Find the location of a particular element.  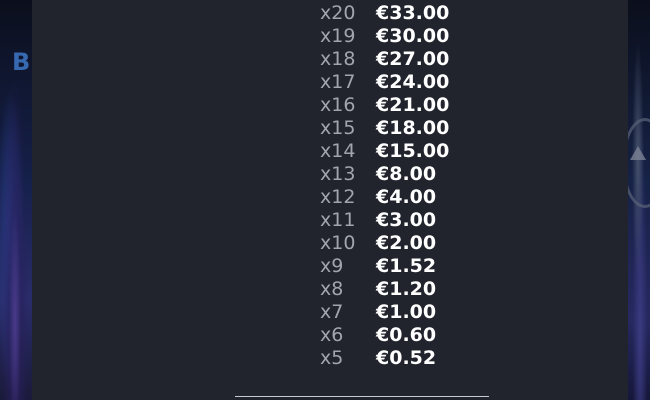

game-background-right is located at coordinates (636, 200).